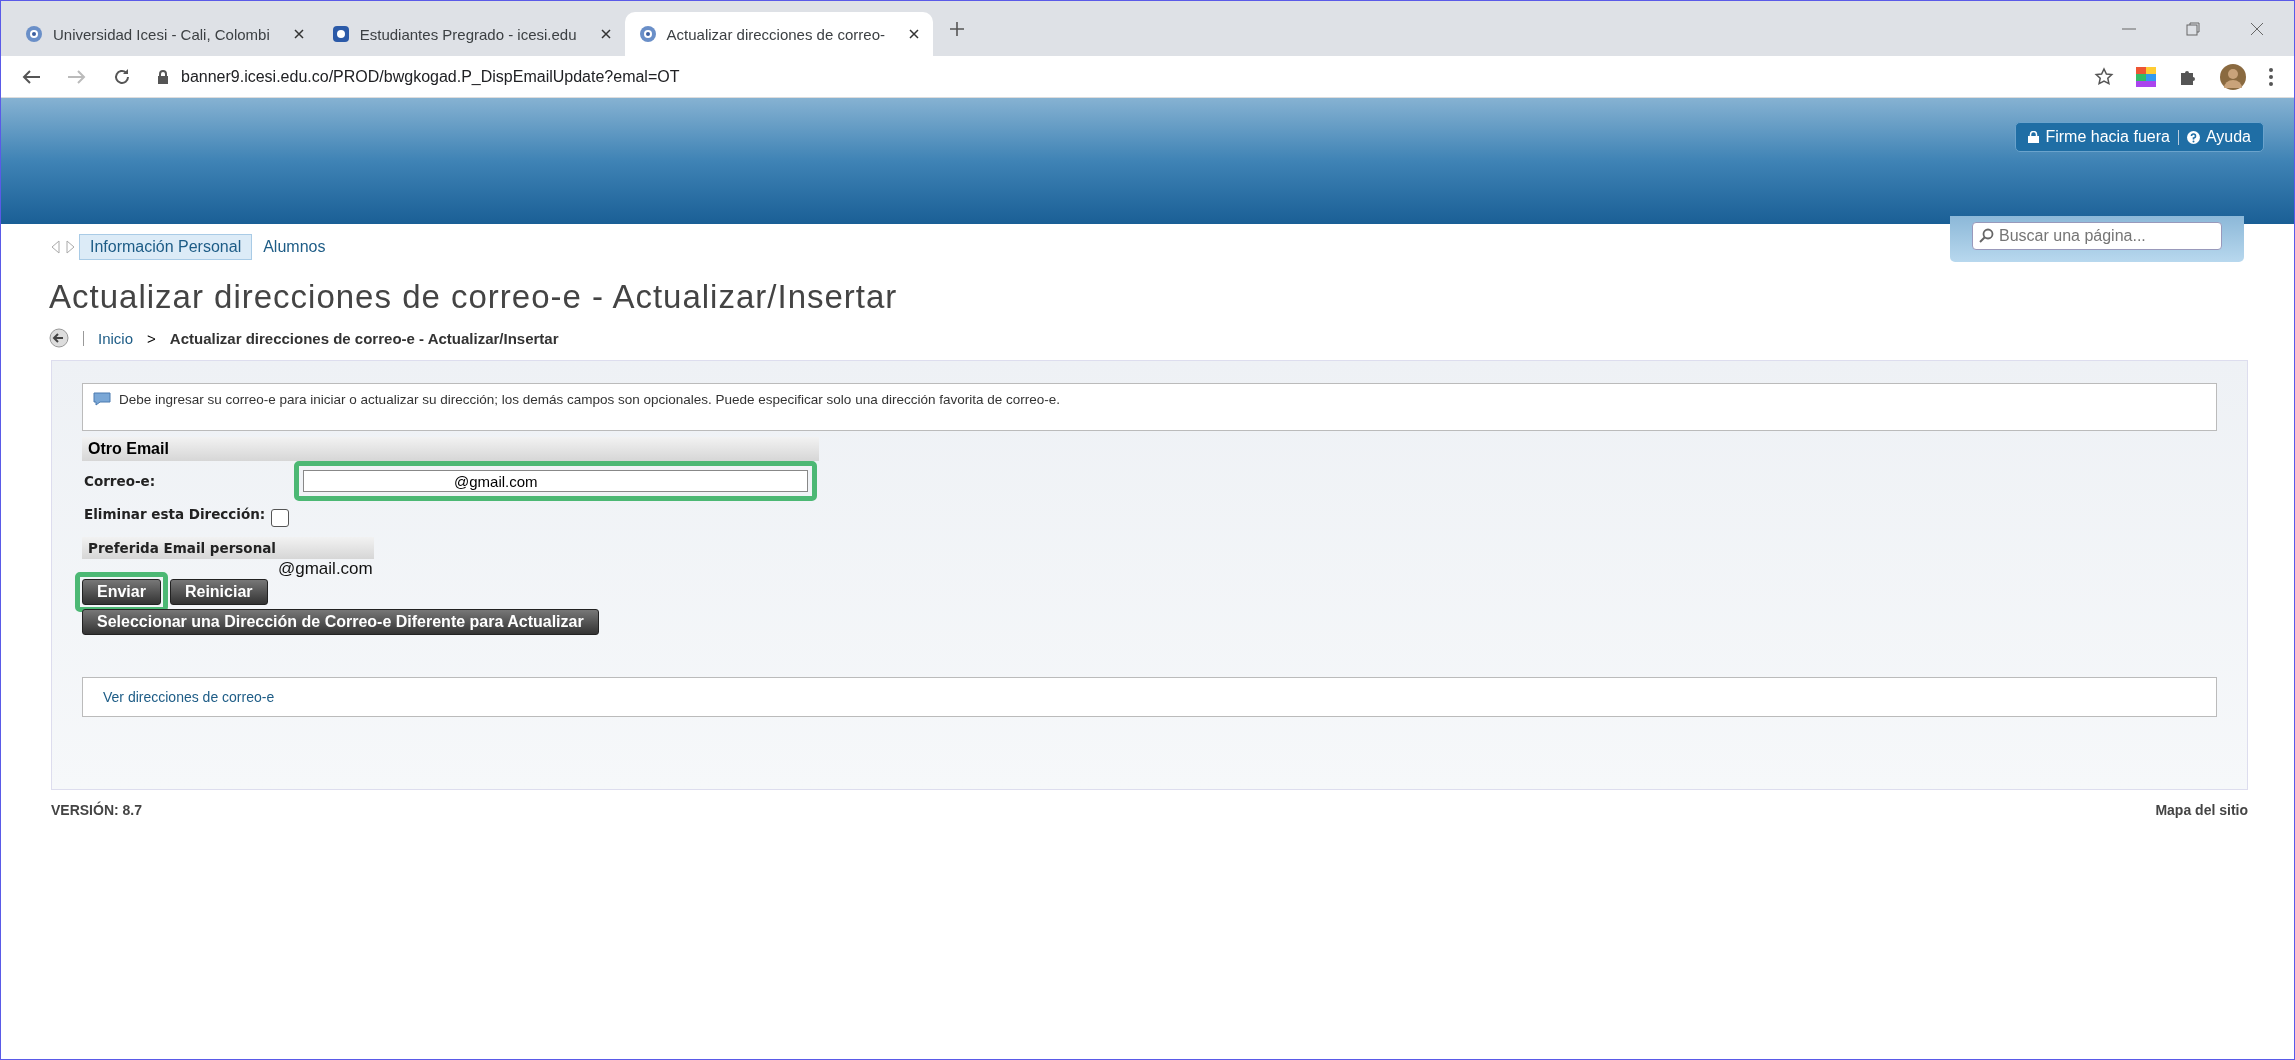  Describe the element at coordinates (2193, 137) in the screenshot. I see `help-icon` at that location.